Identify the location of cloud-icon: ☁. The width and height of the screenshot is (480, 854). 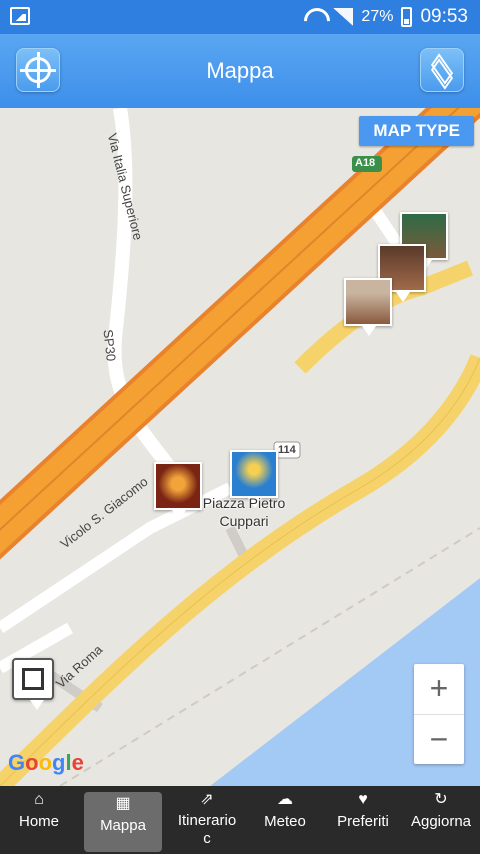
(285, 799).